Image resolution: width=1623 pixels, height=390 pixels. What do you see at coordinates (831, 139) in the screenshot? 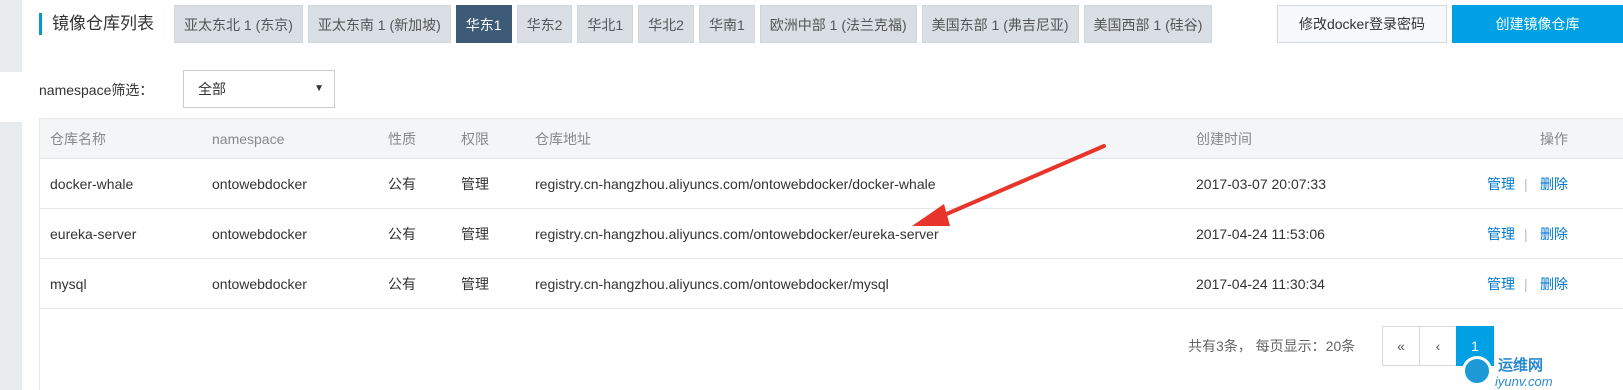
I see `table-header: 仓库名称 namespace 性质 权限 仓库地址 创建时间 操作` at bounding box center [831, 139].